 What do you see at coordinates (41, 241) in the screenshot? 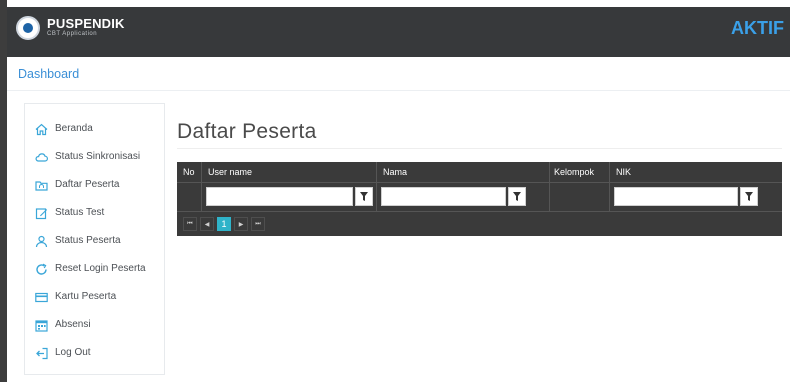
I see `user-icon` at bounding box center [41, 241].